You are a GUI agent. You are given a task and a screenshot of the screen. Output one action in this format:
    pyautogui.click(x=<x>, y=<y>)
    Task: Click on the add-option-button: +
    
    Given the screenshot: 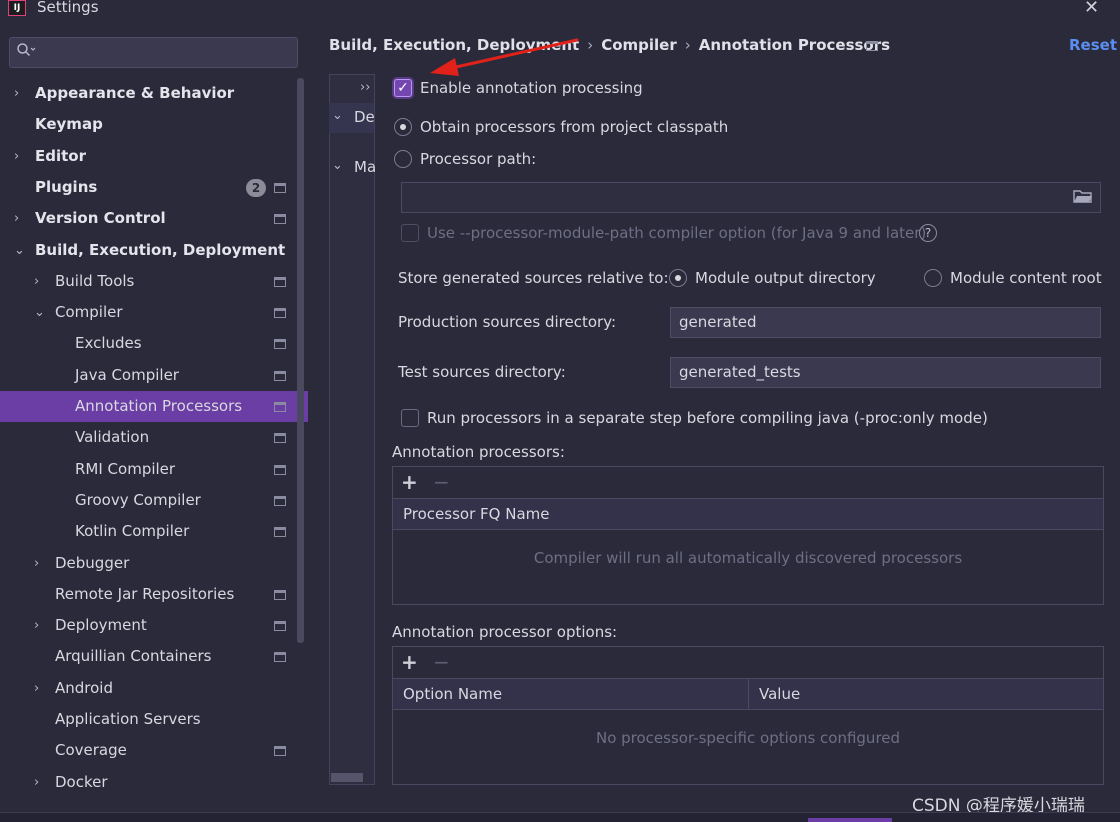 What is the action you would take?
    pyautogui.click(x=409, y=662)
    